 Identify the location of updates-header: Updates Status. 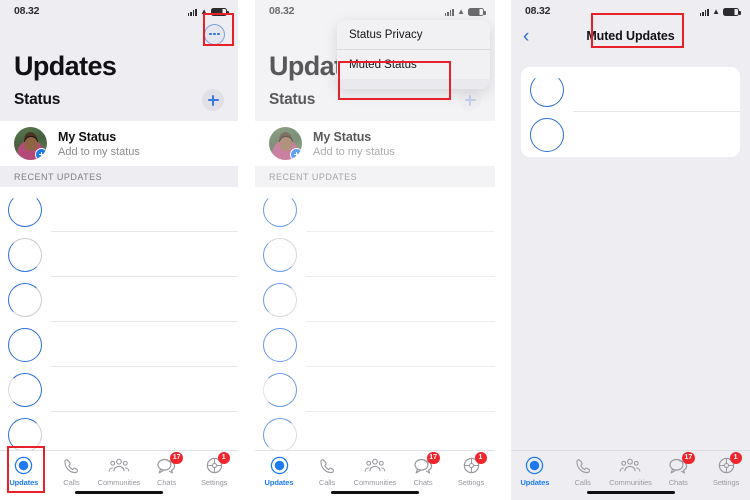
(119, 69).